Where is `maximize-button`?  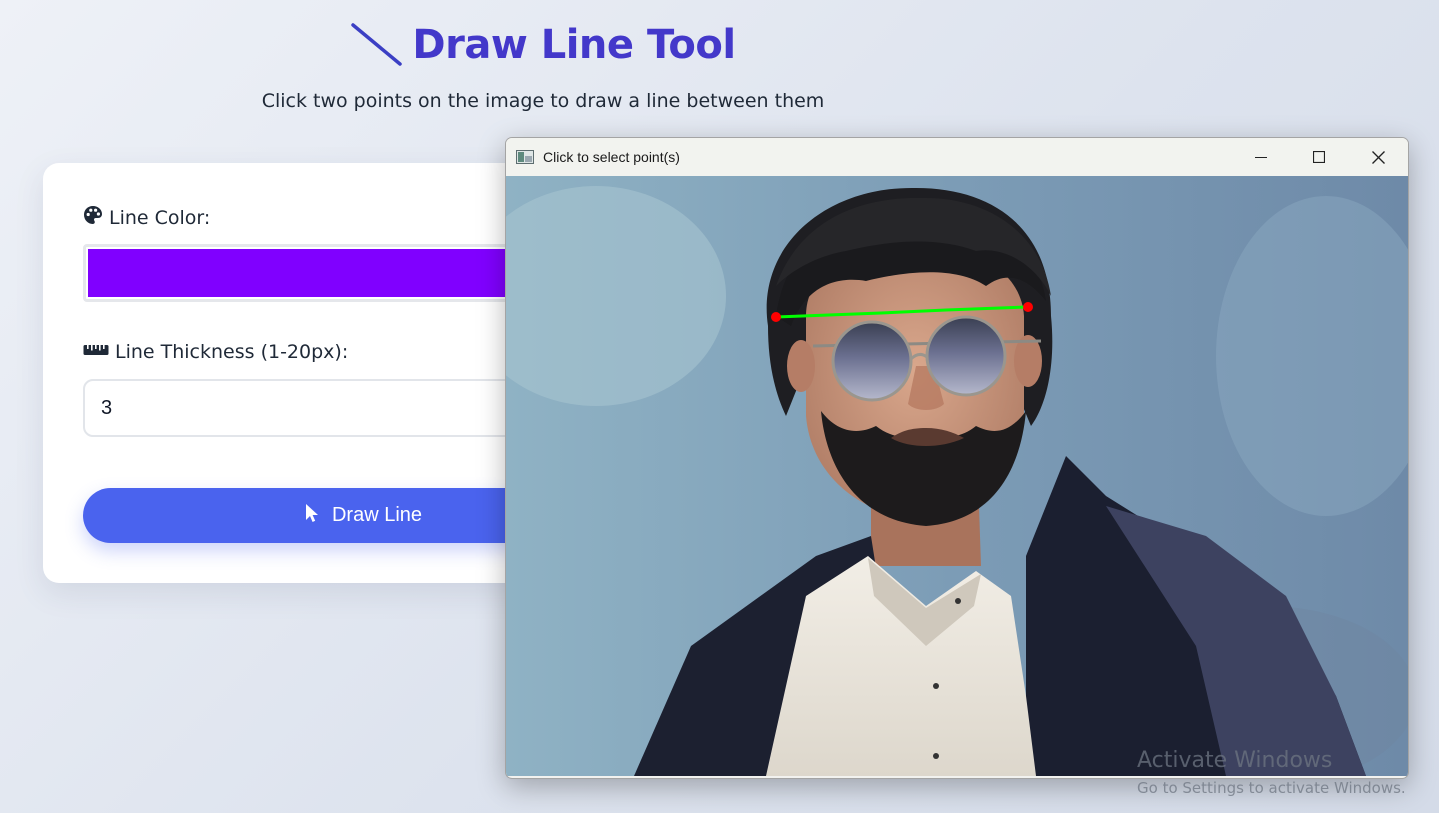 maximize-button is located at coordinates (1319, 157).